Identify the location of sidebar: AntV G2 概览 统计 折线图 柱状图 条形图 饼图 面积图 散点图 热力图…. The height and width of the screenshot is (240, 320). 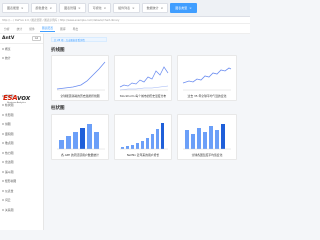
(22, 132).